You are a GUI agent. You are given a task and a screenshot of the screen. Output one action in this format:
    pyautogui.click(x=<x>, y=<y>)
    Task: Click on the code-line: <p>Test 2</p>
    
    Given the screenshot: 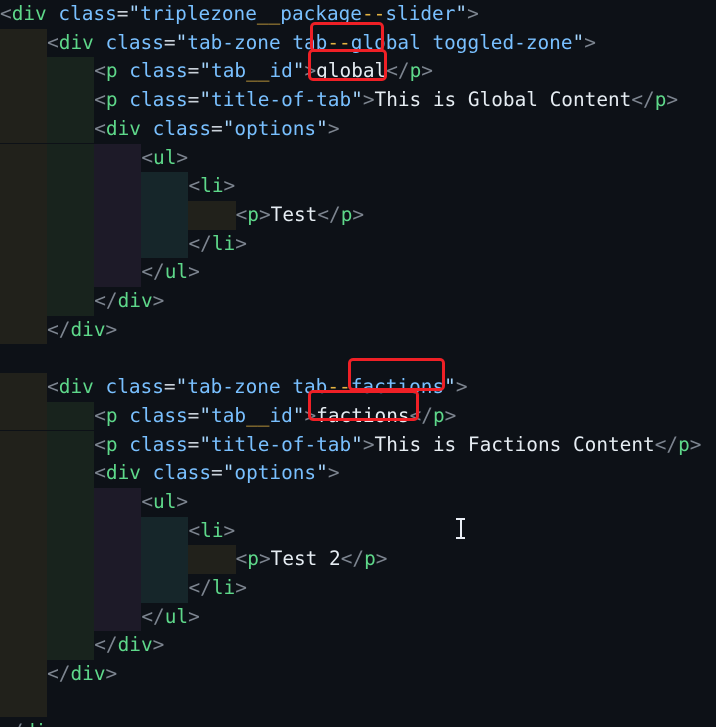 What is the action you would take?
    pyautogui.click(x=312, y=559)
    